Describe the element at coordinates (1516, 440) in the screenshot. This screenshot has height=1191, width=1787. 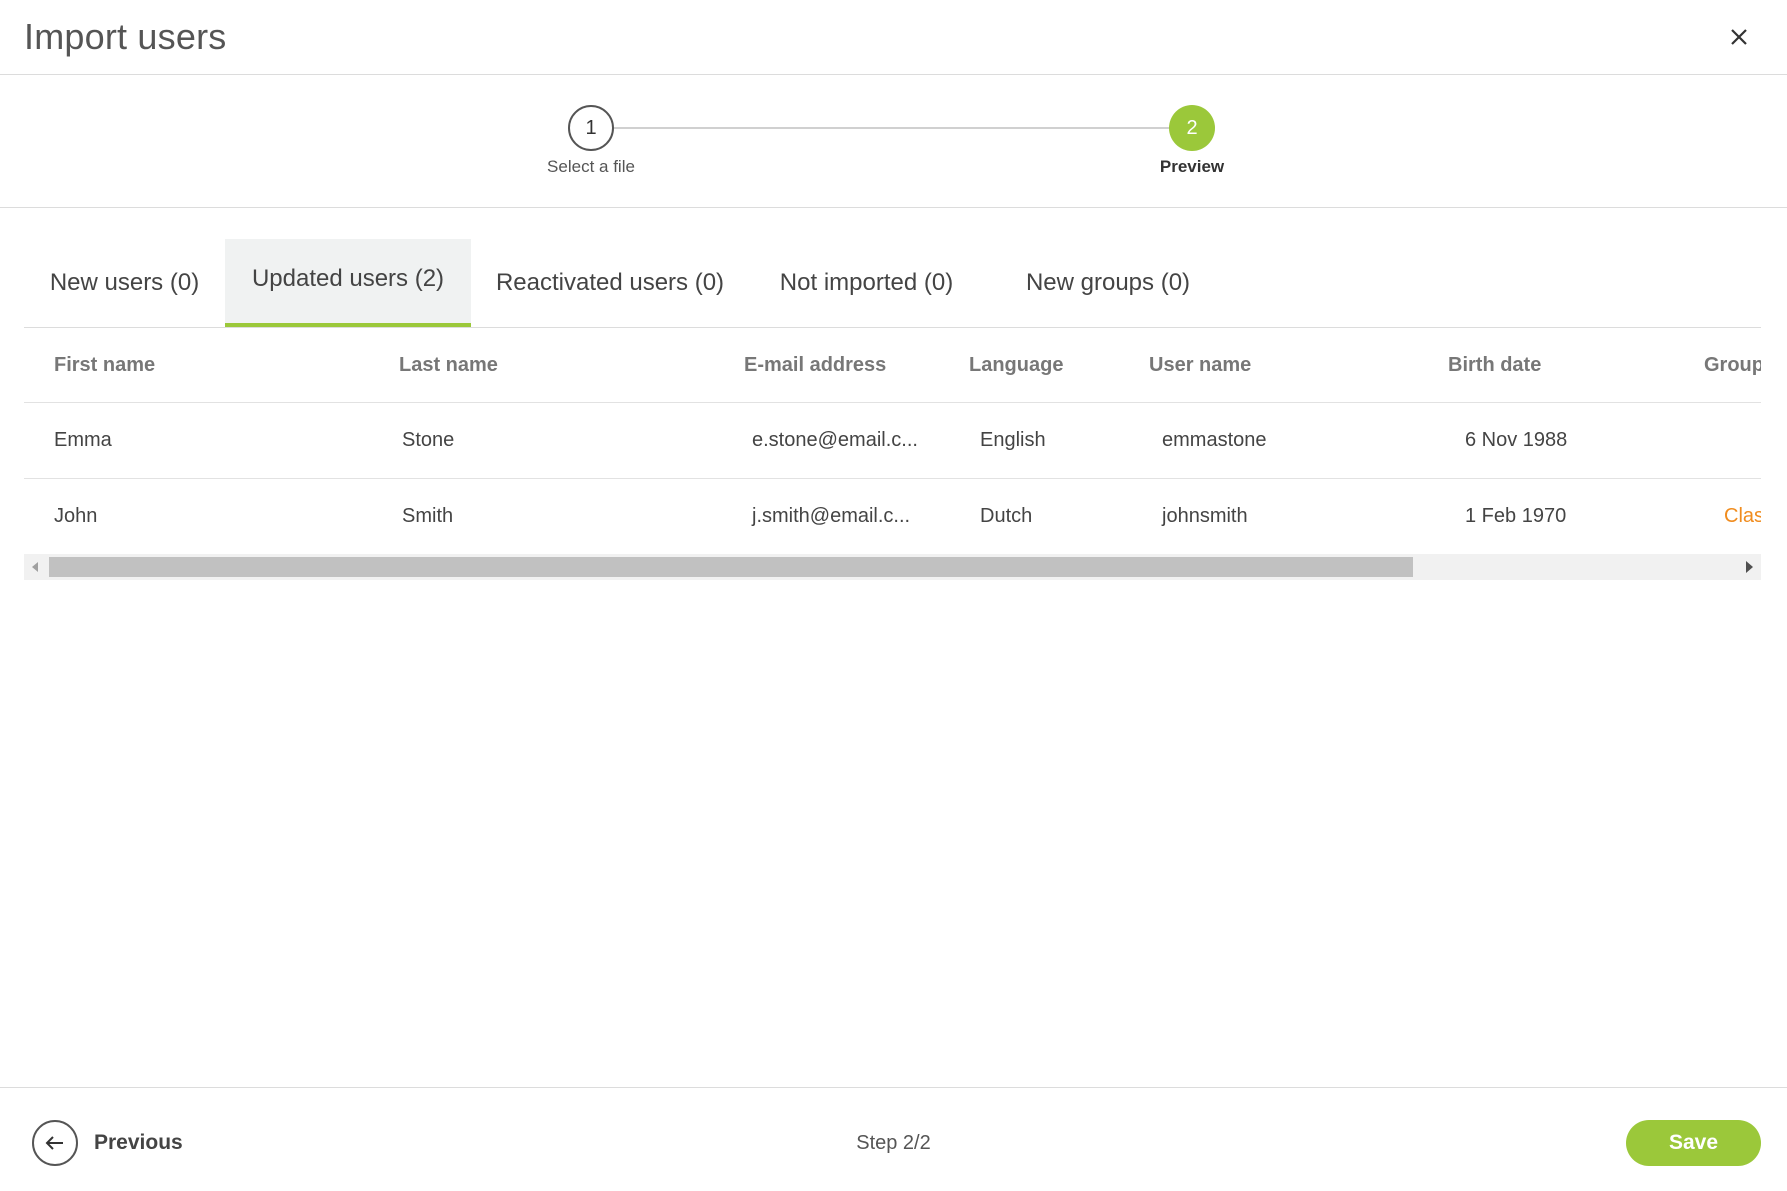
I see `cell-birth-date: 6 Nov 1988` at that location.